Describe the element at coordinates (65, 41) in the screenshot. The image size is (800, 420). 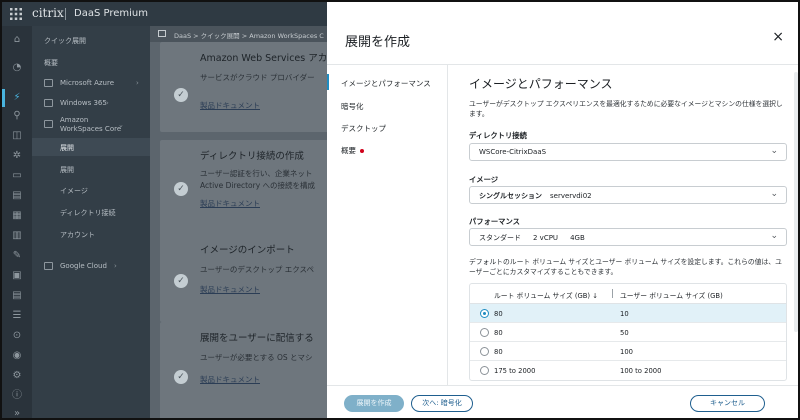
I see `nav-quick-deploy: クイック展開` at that location.